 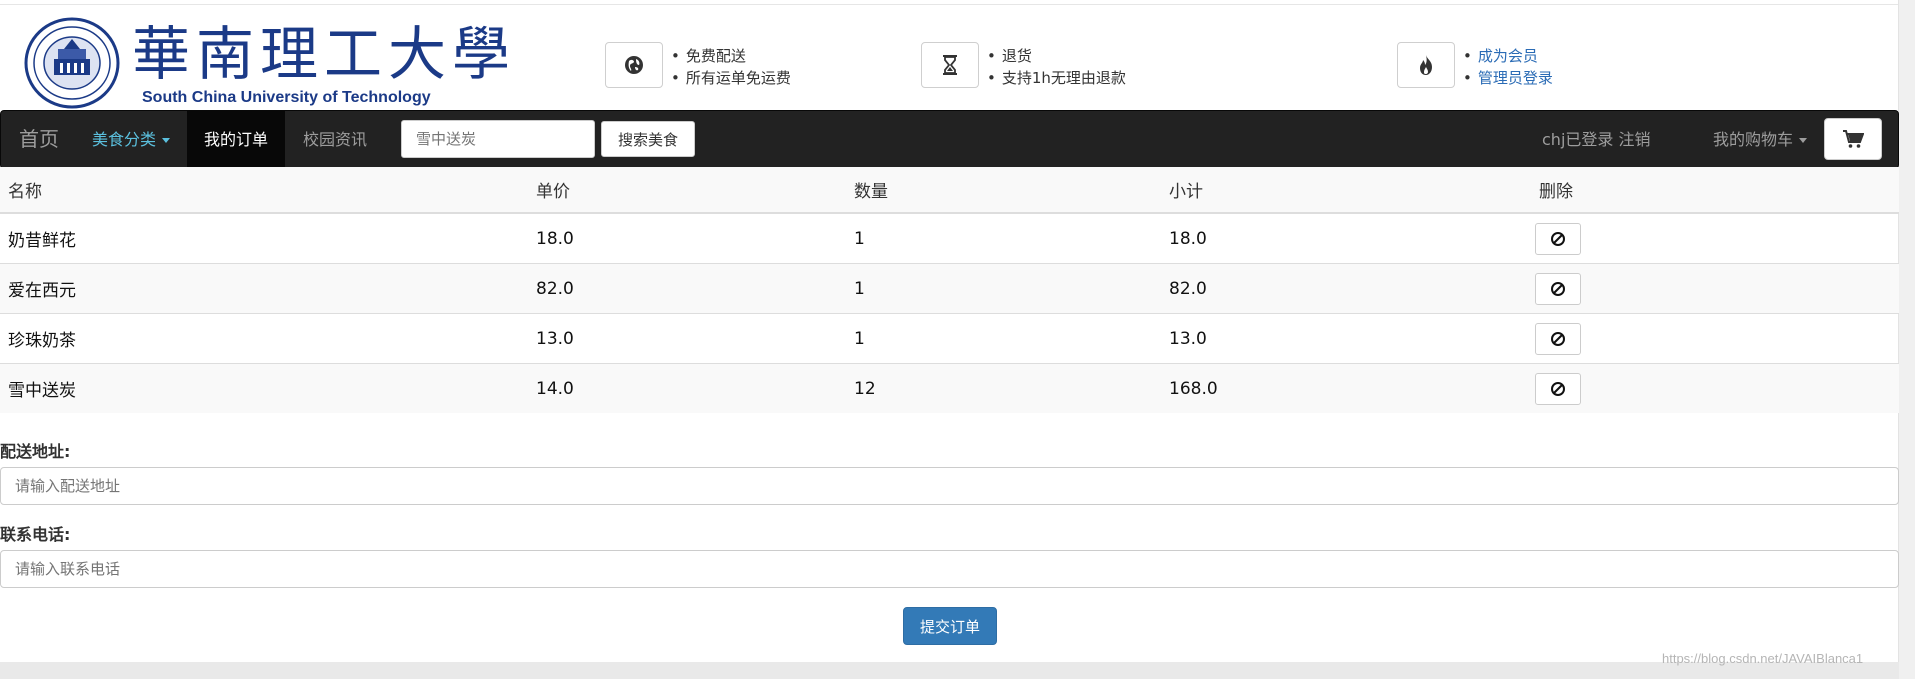 What do you see at coordinates (264, 388) in the screenshot?
I see `item-name: 雪中送炭` at bounding box center [264, 388].